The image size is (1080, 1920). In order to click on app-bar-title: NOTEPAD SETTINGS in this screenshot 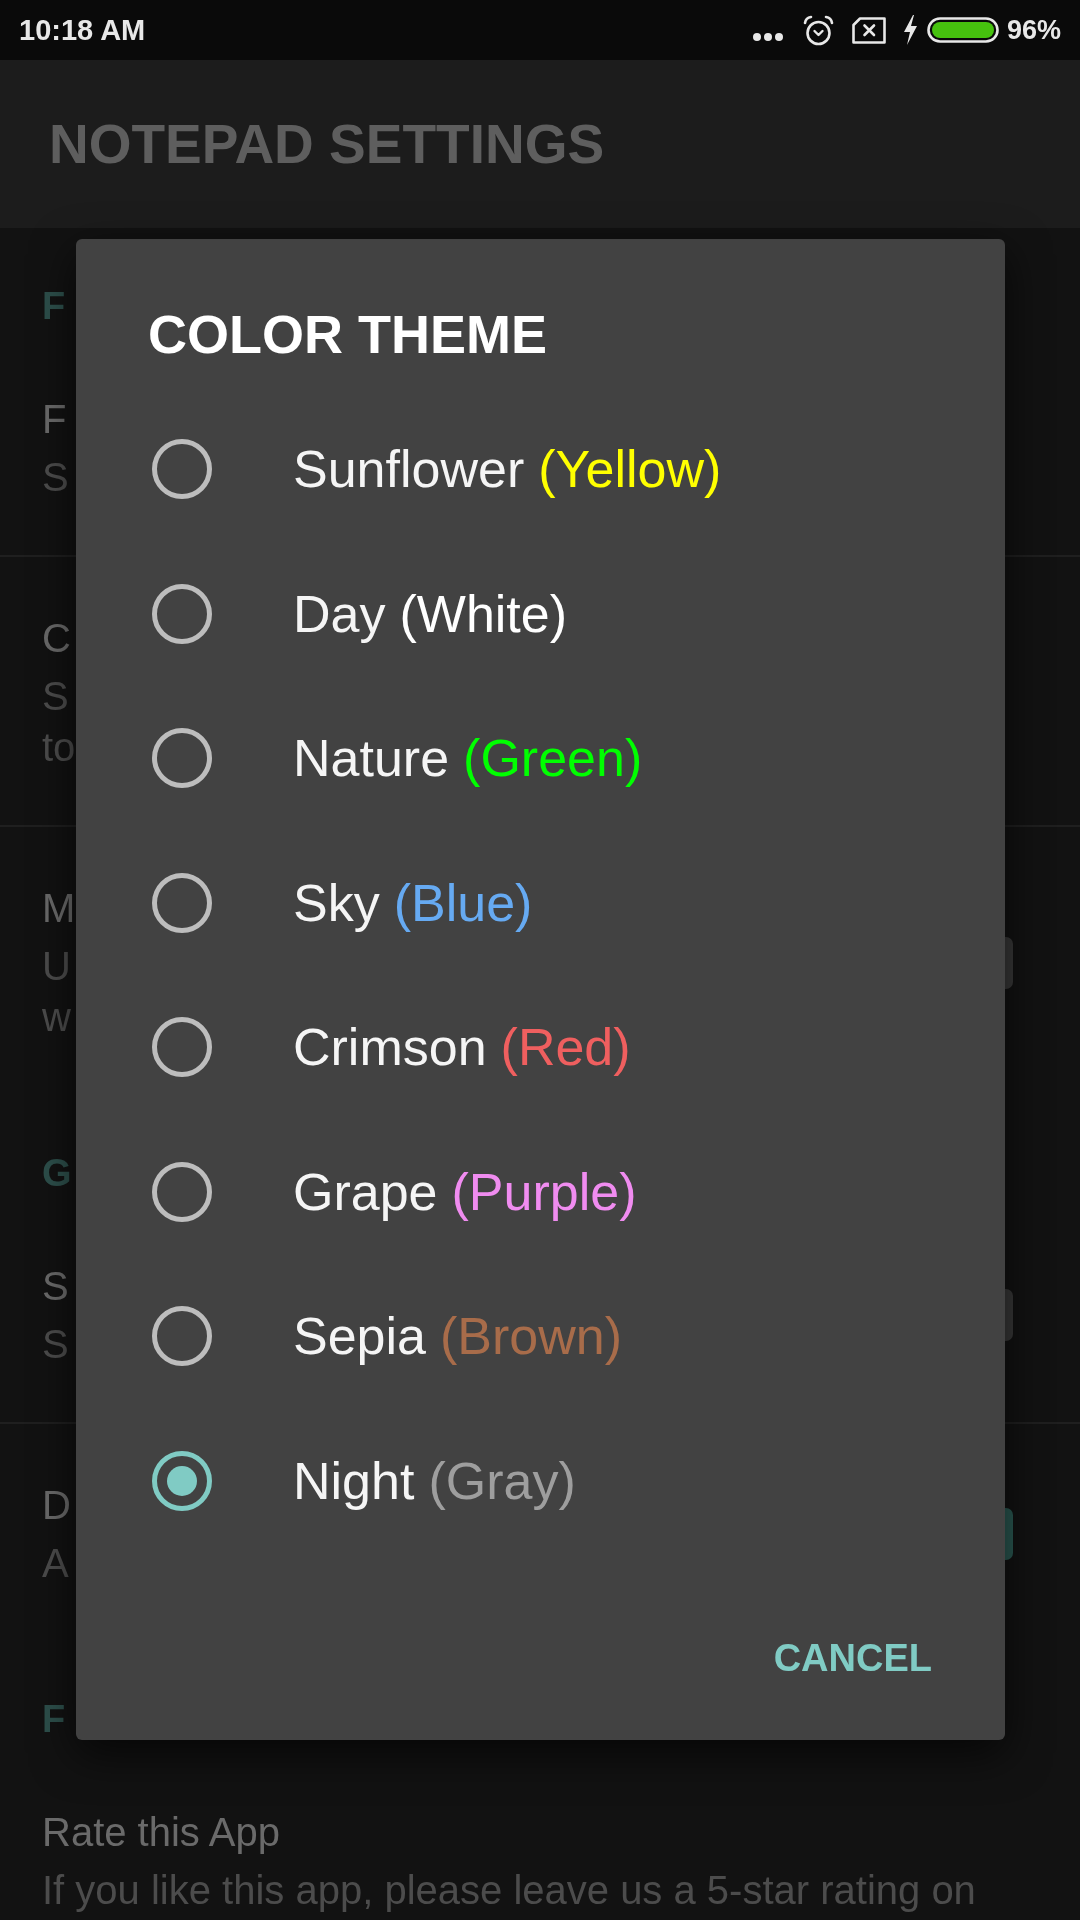, I will do `click(327, 144)`.